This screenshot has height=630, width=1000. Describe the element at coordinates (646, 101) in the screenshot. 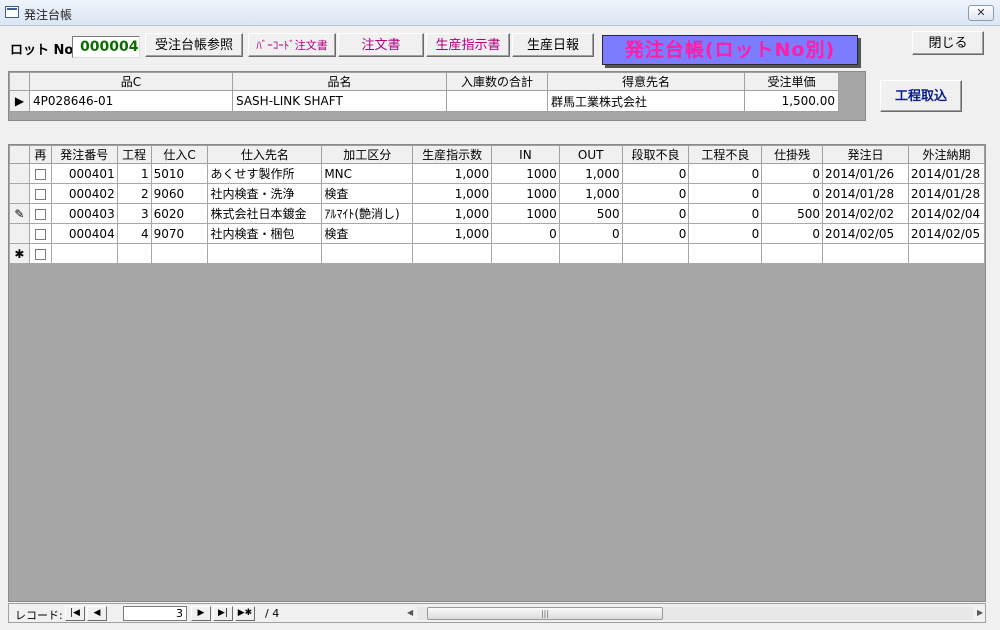

I see `customer-name-cell: 群馬工業株式会社` at that location.